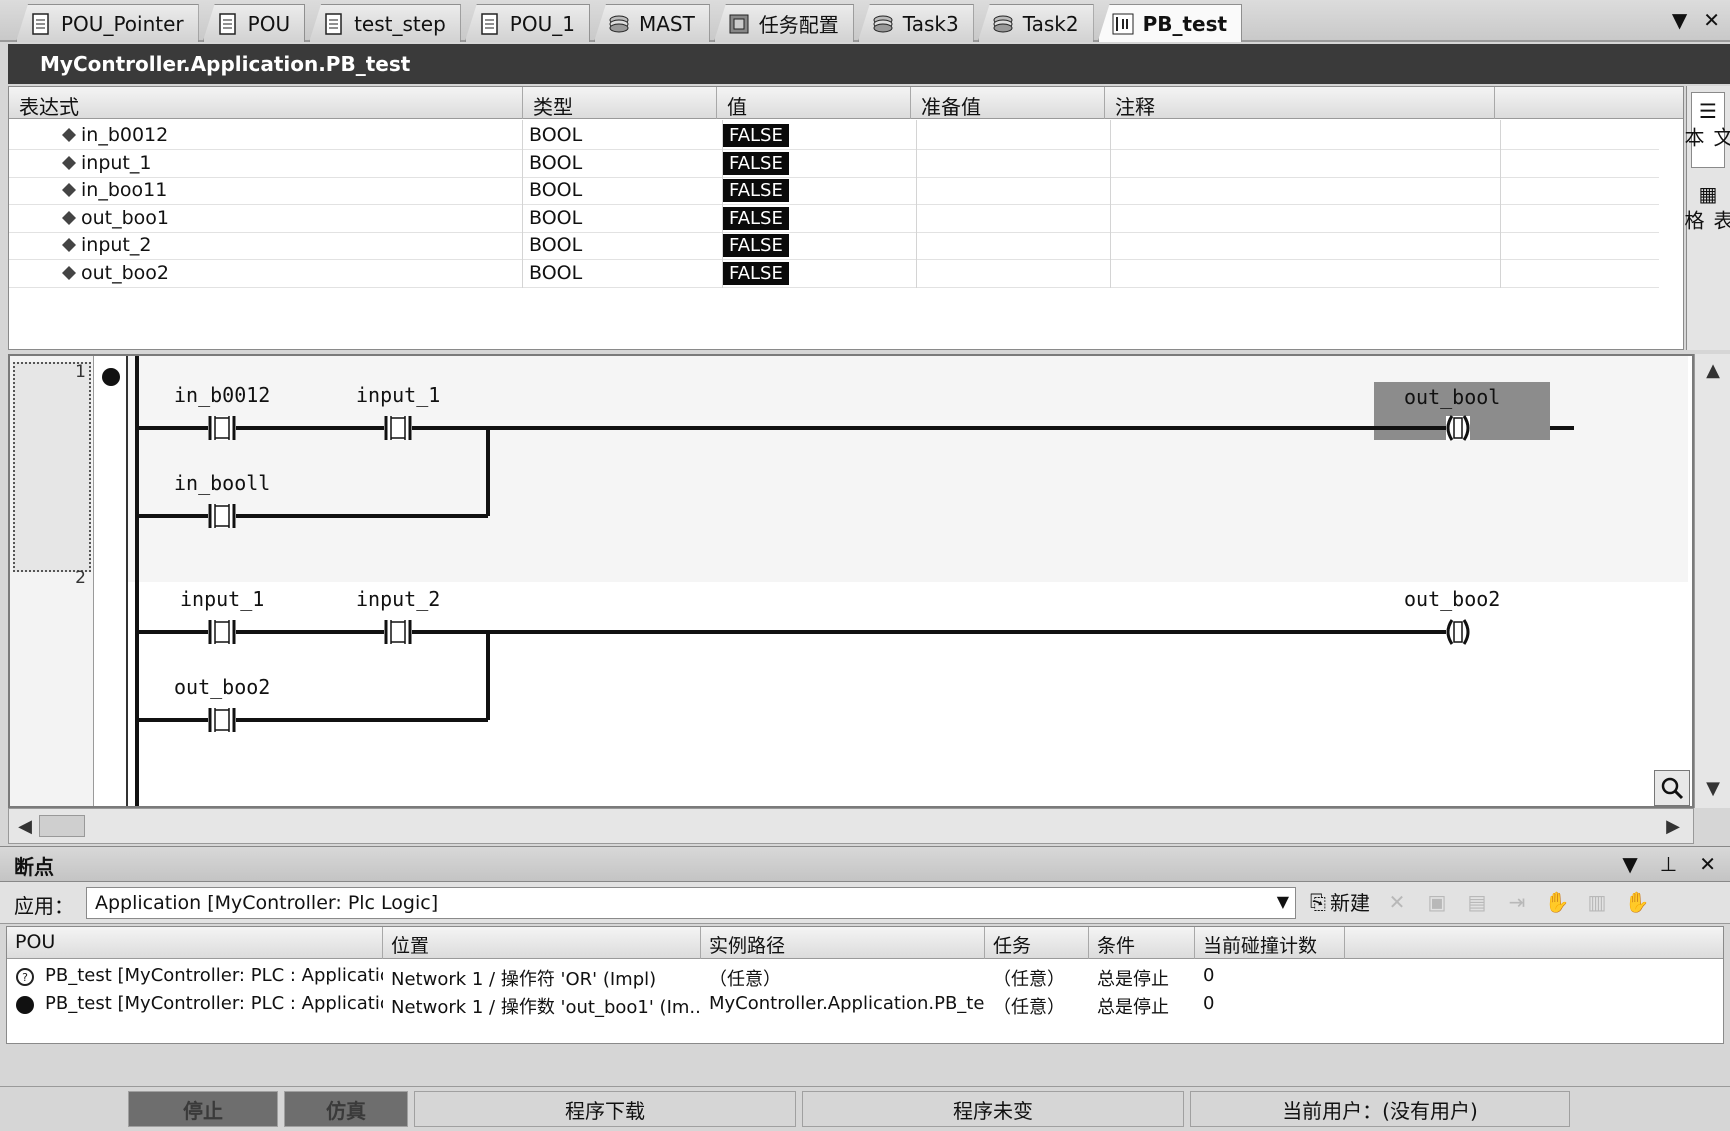 Image resolution: width=1730 pixels, height=1131 pixels. I want to click on col-type: 类型, so click(620, 103).